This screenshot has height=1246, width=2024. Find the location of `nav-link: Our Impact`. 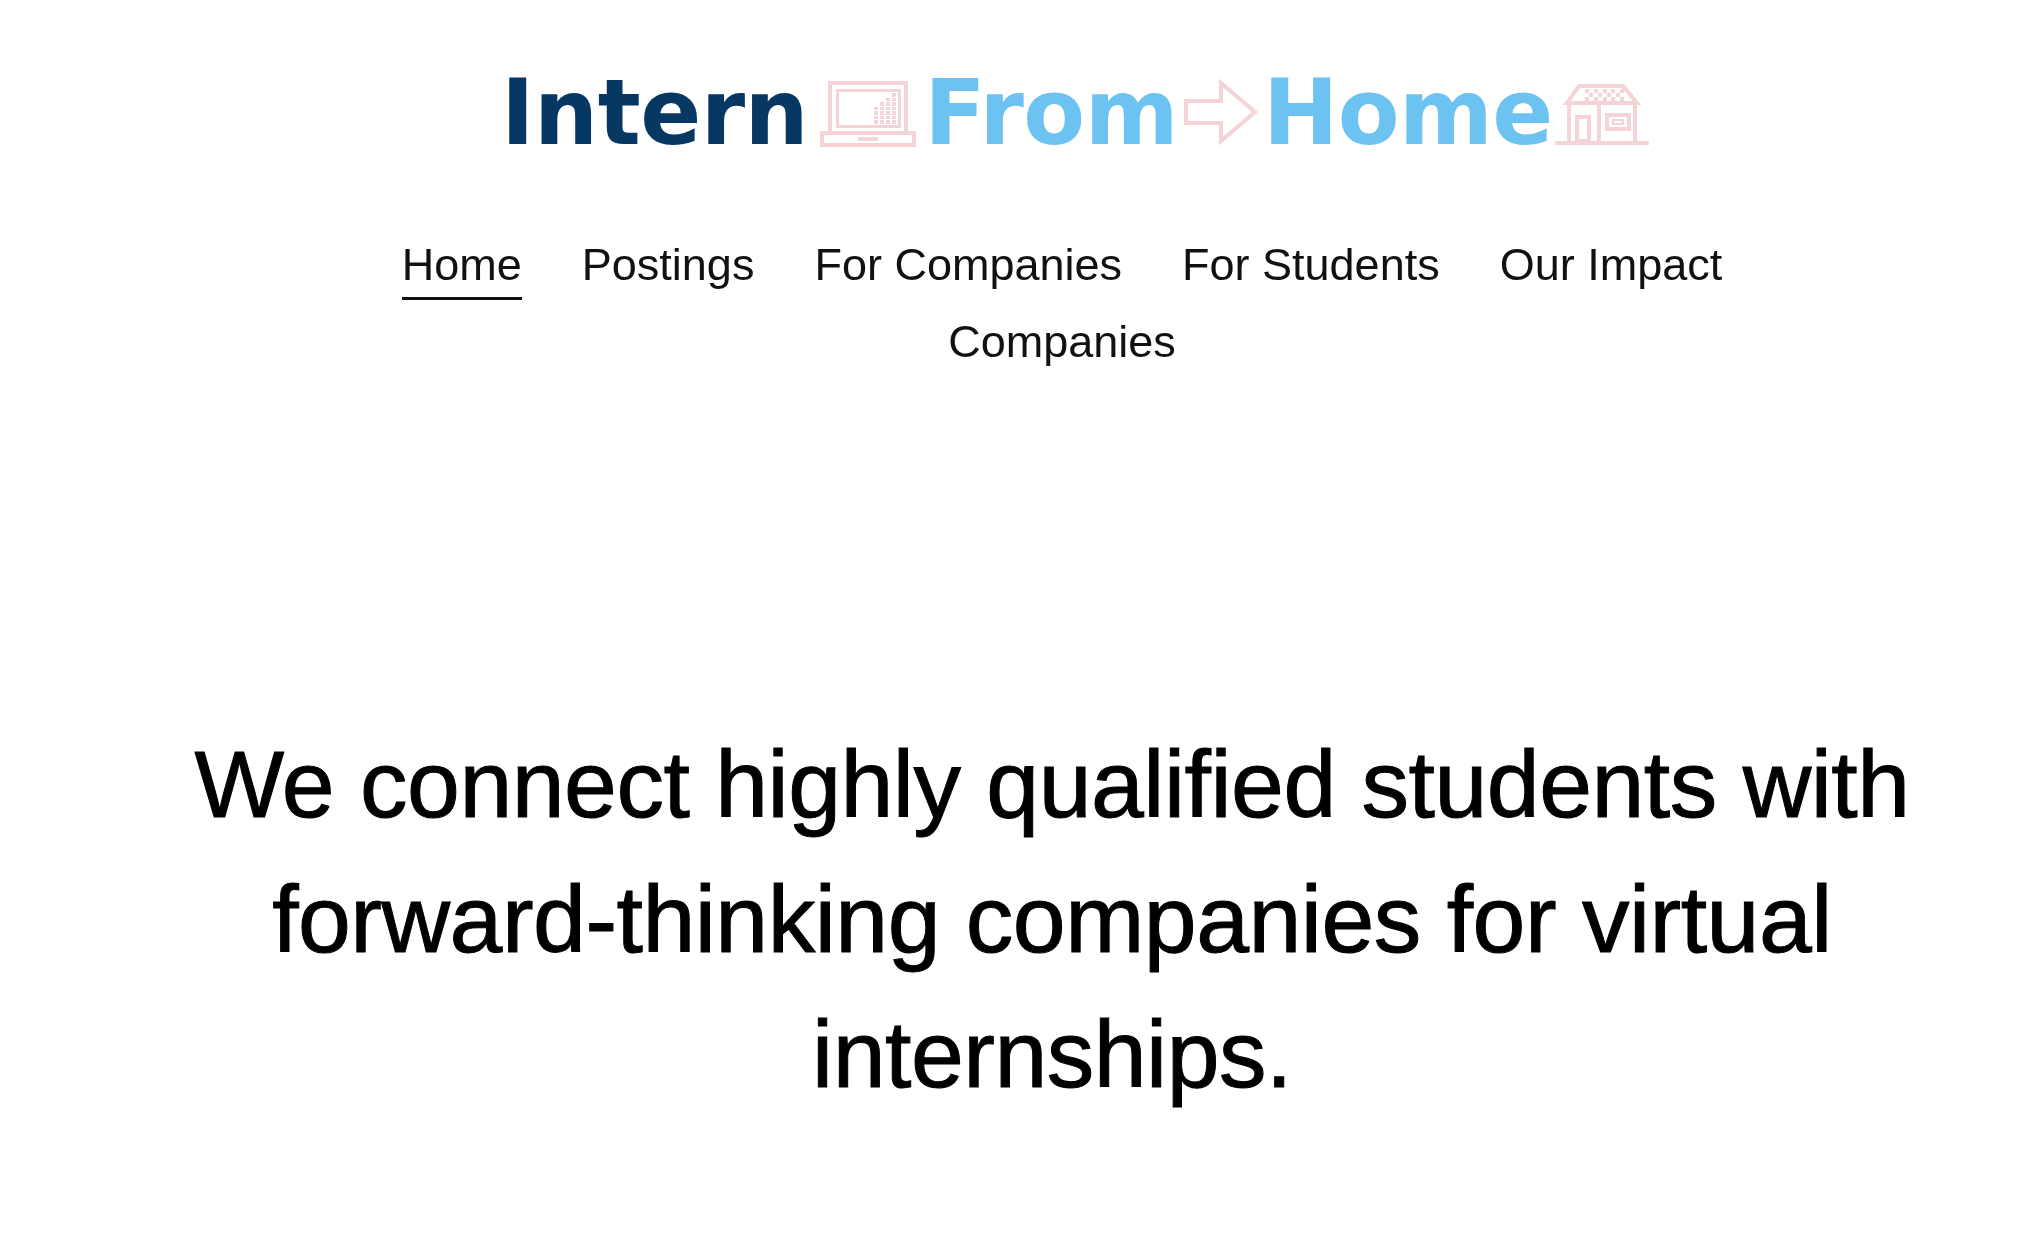

nav-link: Our Impact is located at coordinates (1611, 269).